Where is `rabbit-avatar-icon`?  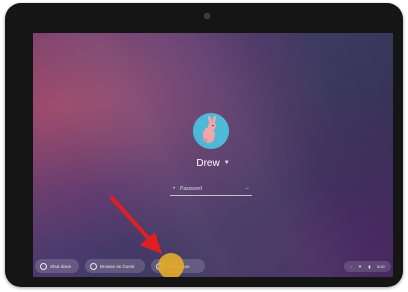
rabbit-avatar-icon is located at coordinates (211, 131).